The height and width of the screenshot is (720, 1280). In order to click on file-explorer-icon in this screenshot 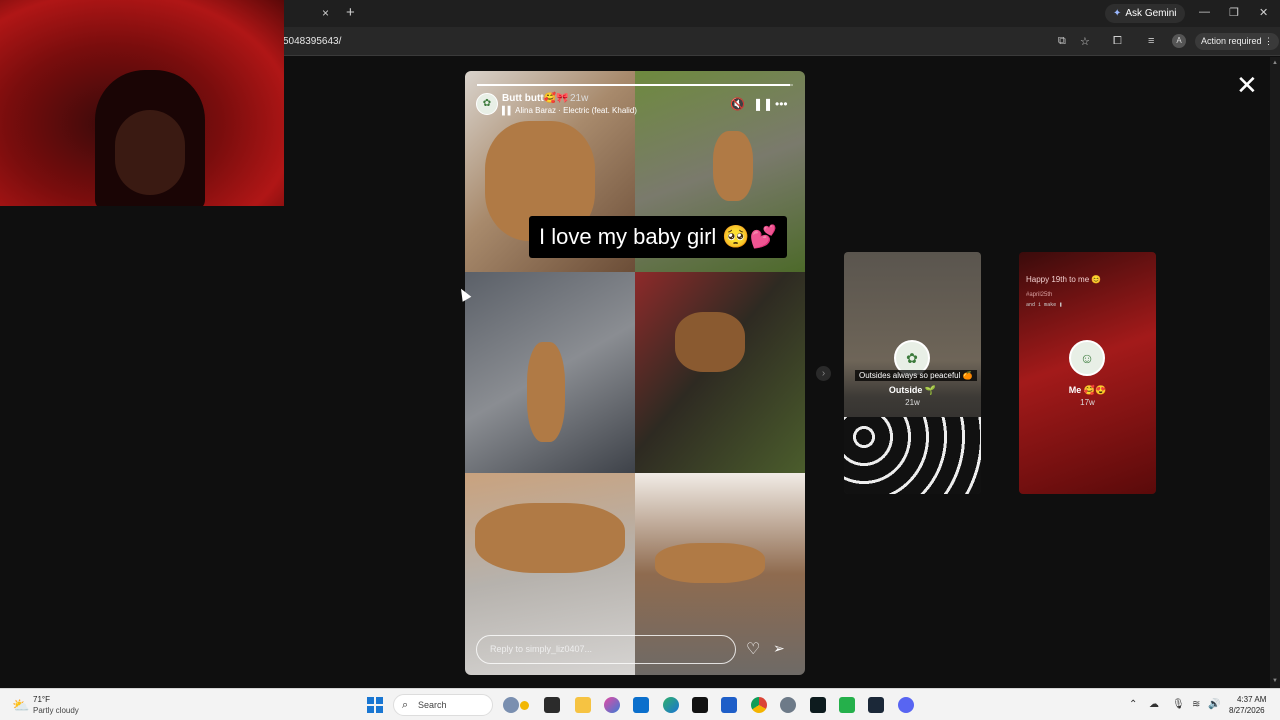, I will do `click(583, 705)`.